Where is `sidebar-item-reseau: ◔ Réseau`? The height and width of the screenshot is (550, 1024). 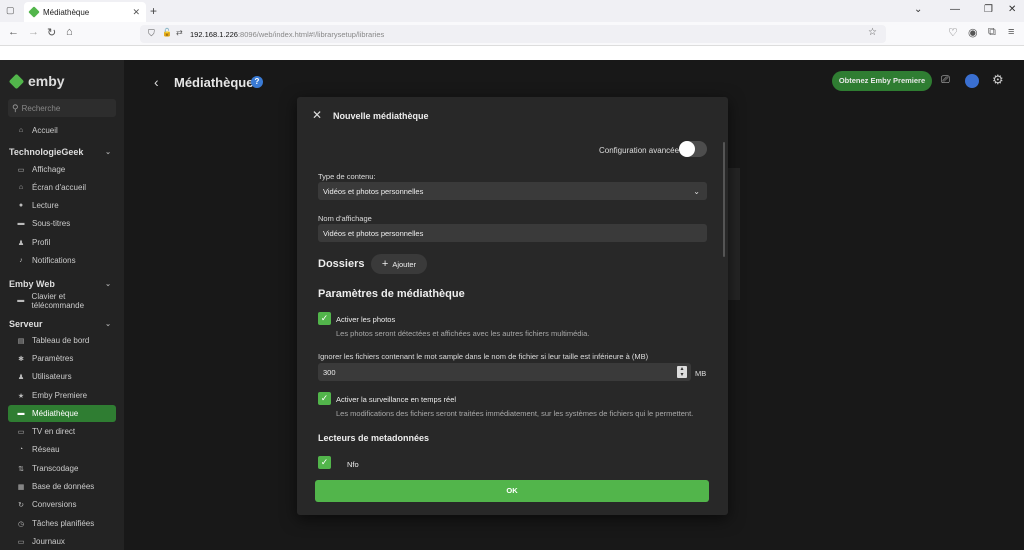 sidebar-item-reseau: ◔ Réseau is located at coordinates (62, 449).